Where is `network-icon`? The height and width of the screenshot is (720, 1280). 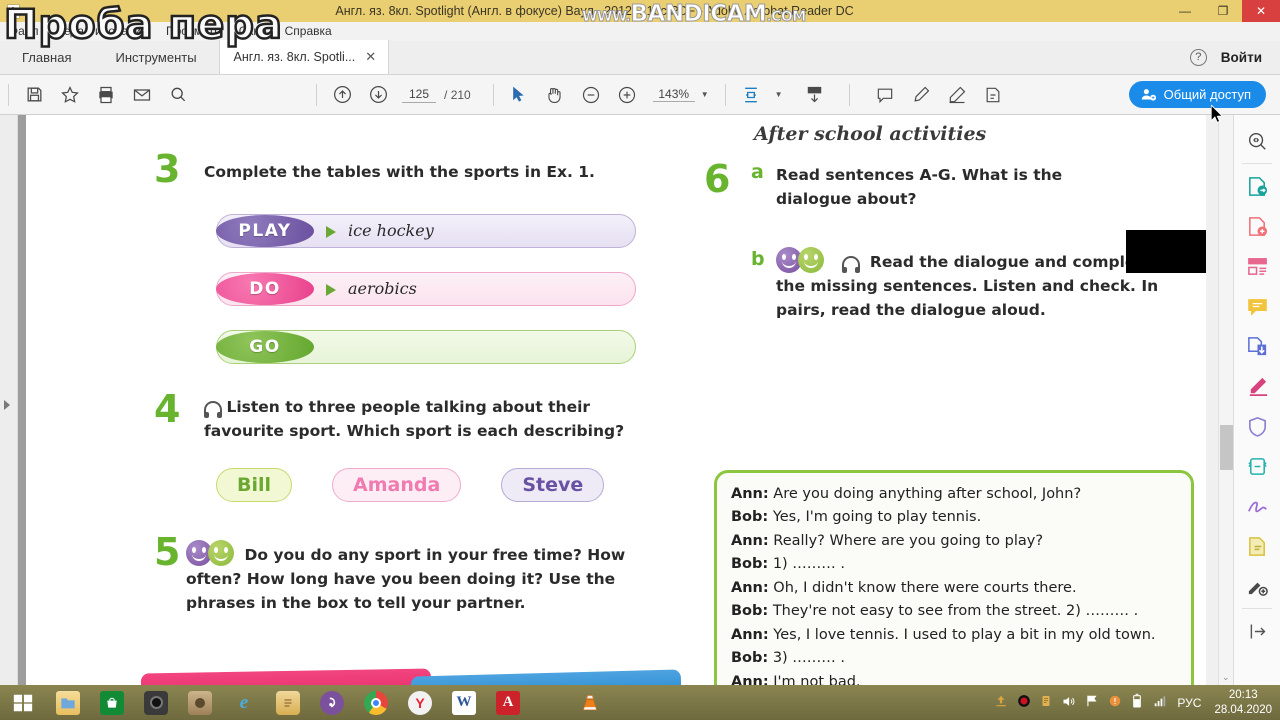
network-icon is located at coordinates (1160, 702).